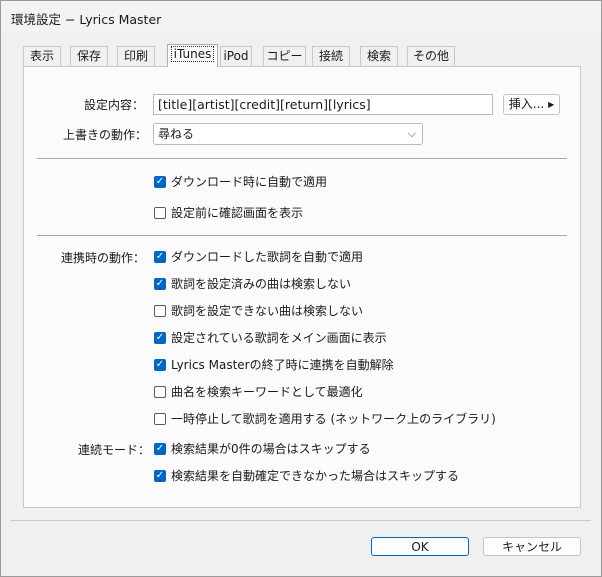 This screenshot has width=602, height=577. I want to click on checkbox-label: ダウンロードした歌詞を自動で適用, so click(267, 257).